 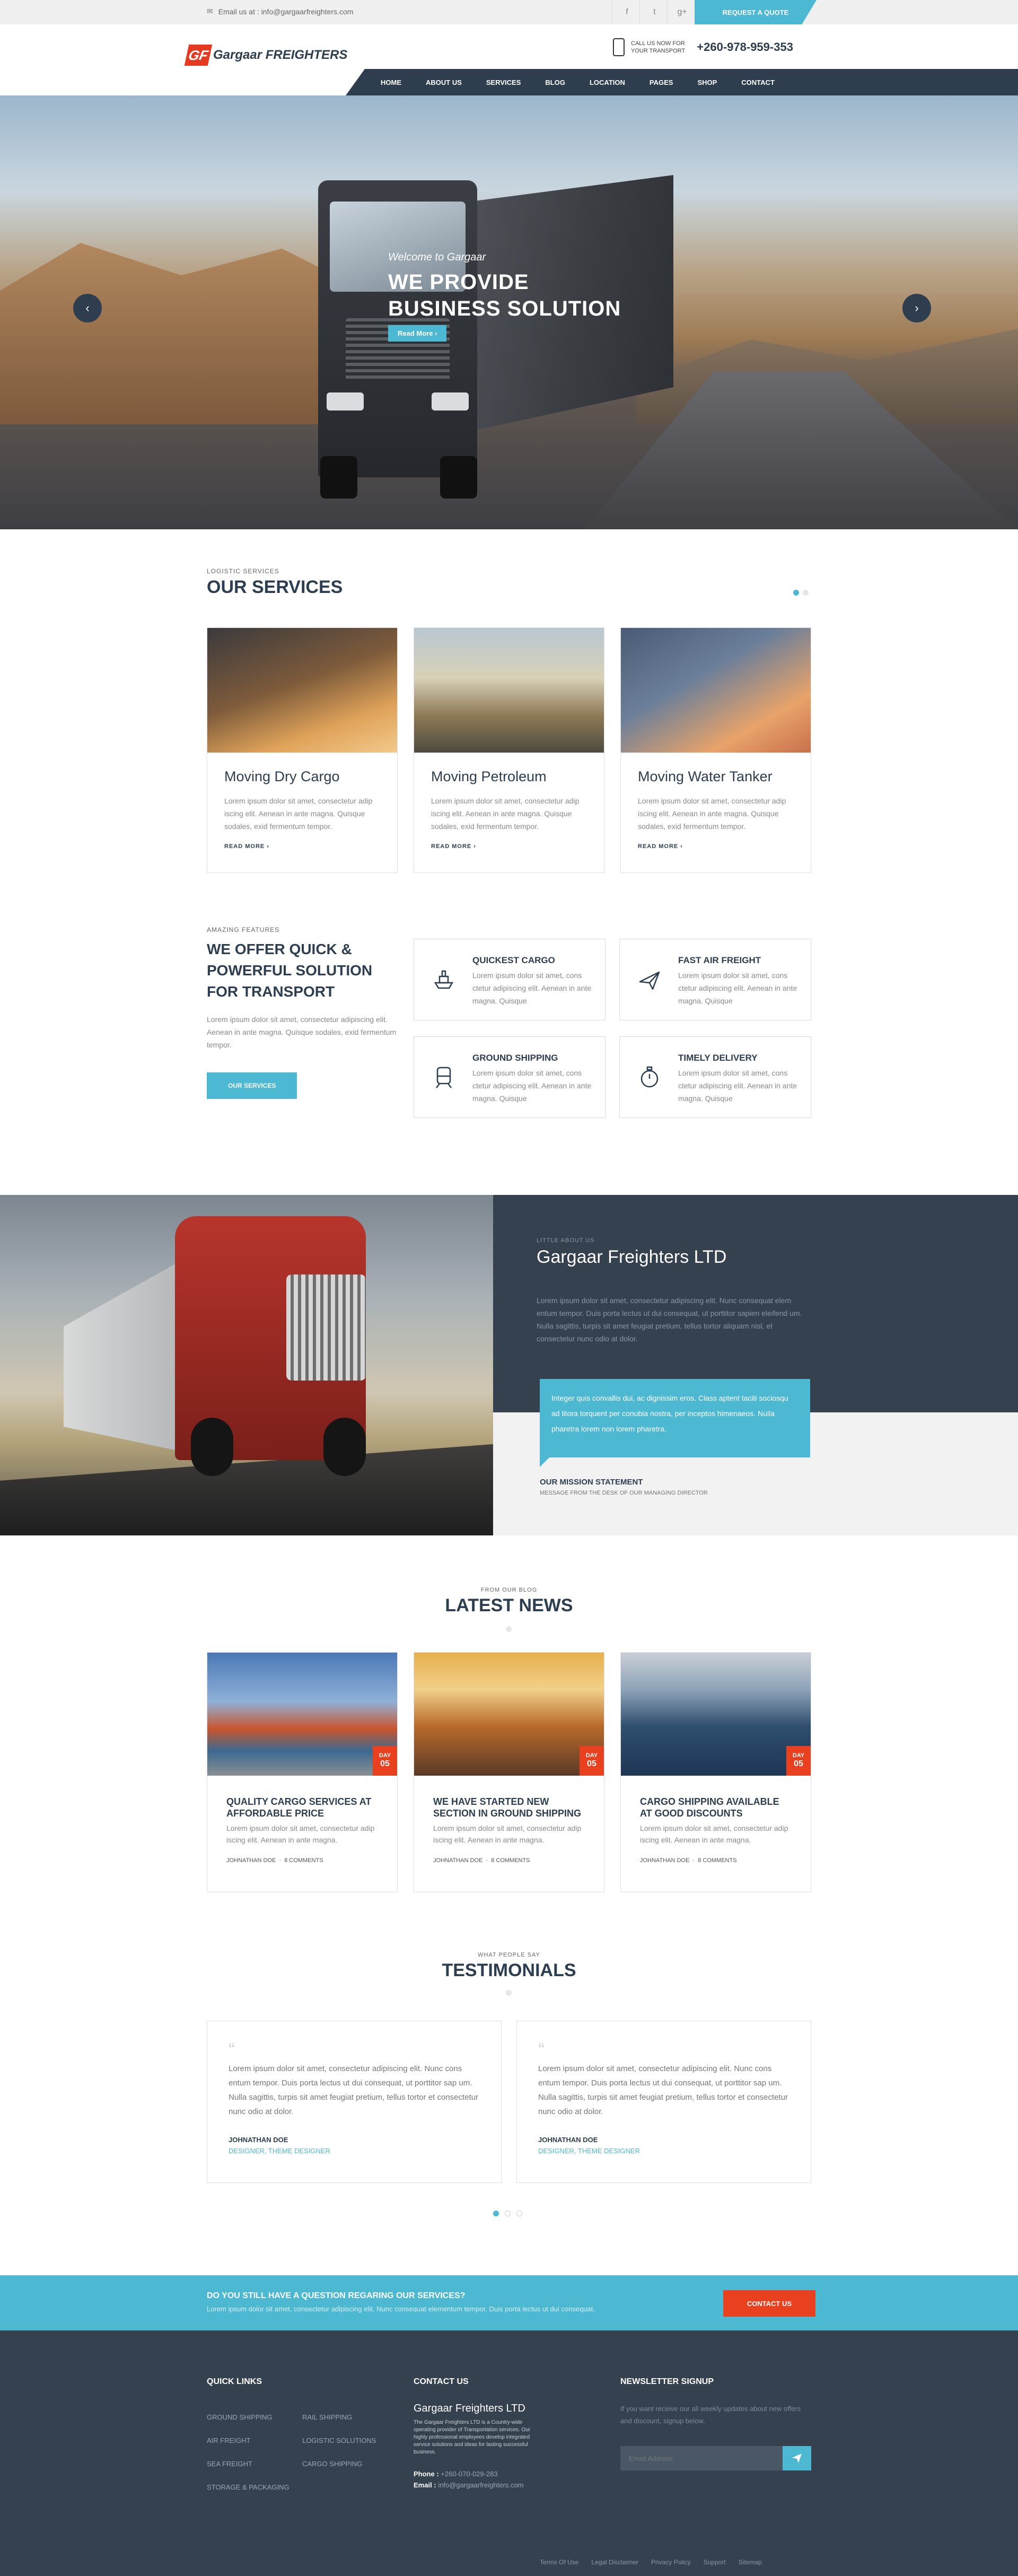 What do you see at coordinates (469, 2474) in the screenshot?
I see `phone-value: +260-070-029-283` at bounding box center [469, 2474].